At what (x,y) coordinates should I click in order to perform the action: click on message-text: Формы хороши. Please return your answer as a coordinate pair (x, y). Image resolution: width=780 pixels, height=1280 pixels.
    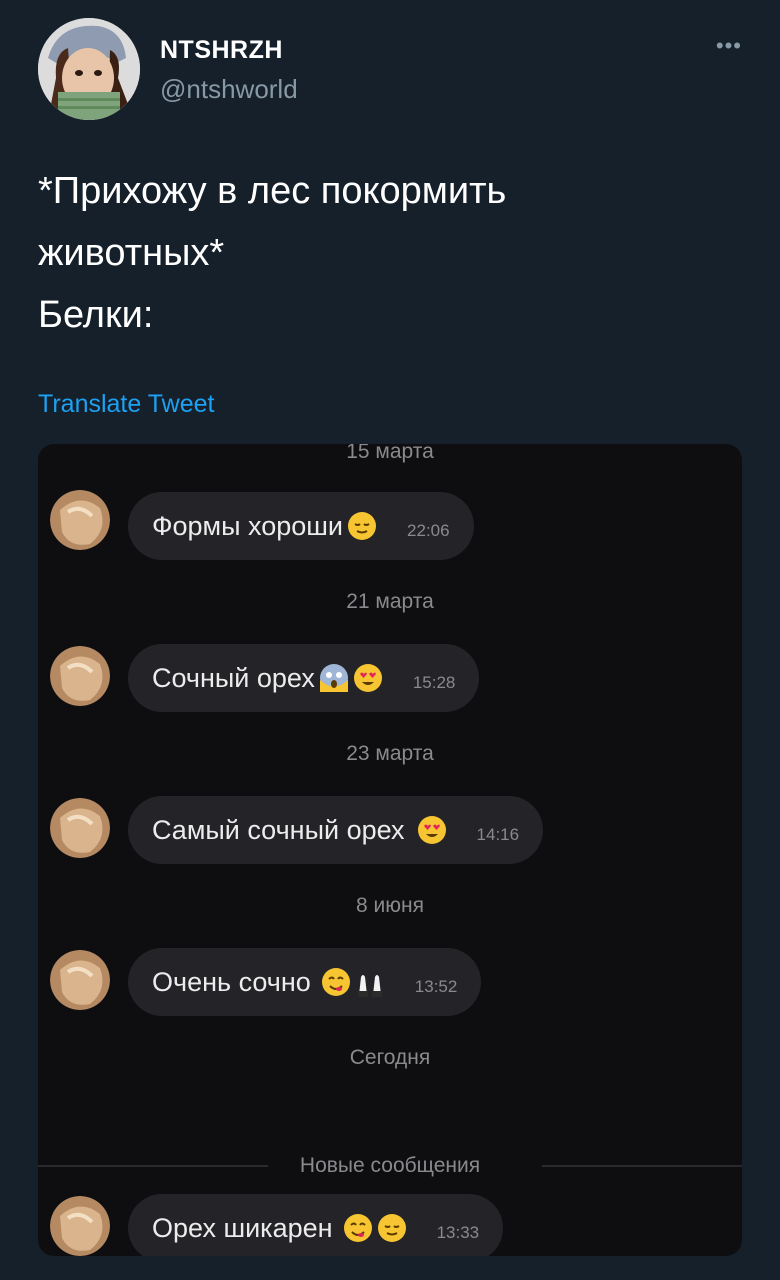
    Looking at the image, I should click on (248, 525).